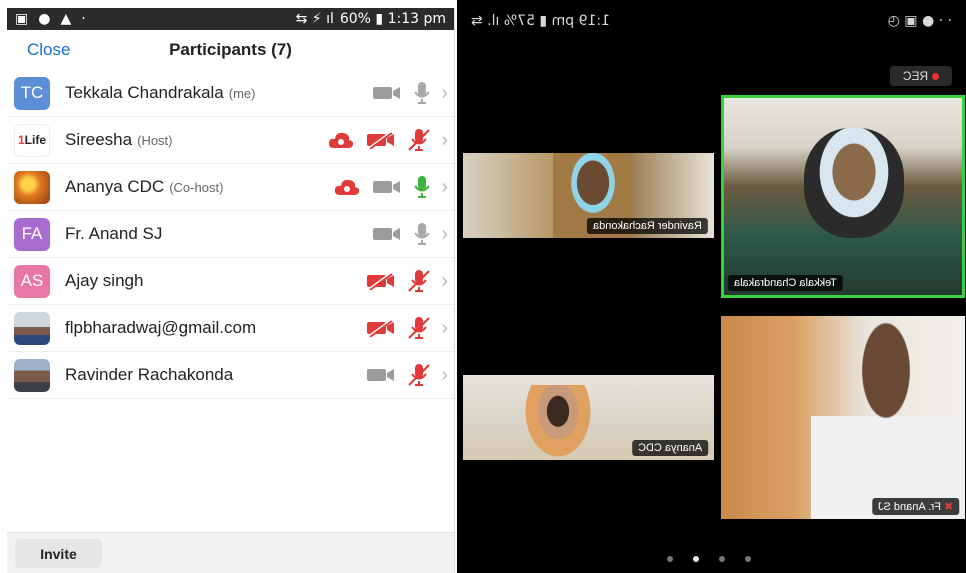 Image resolution: width=966 pixels, height=573 pixels. I want to click on mirrored-status-right: 1:19 pm ▮ 57% ıl. ⇆, so click(540, 21).